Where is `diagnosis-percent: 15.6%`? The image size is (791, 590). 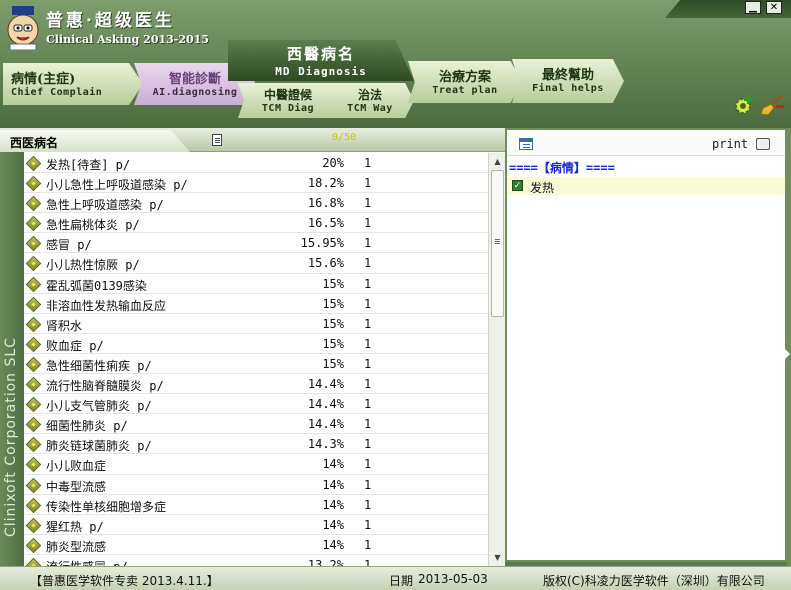 diagnosis-percent: 15.6% is located at coordinates (325, 263).